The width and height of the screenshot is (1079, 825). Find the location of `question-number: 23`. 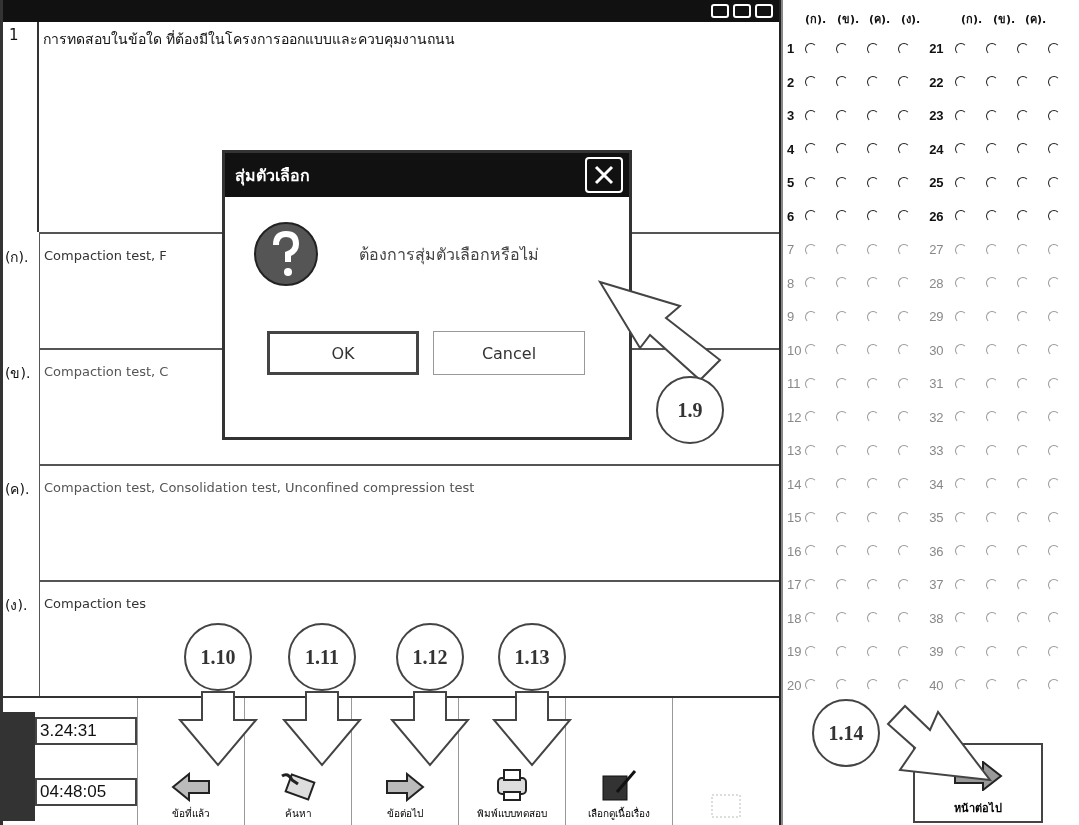

question-number: 23 is located at coordinates (937, 116).